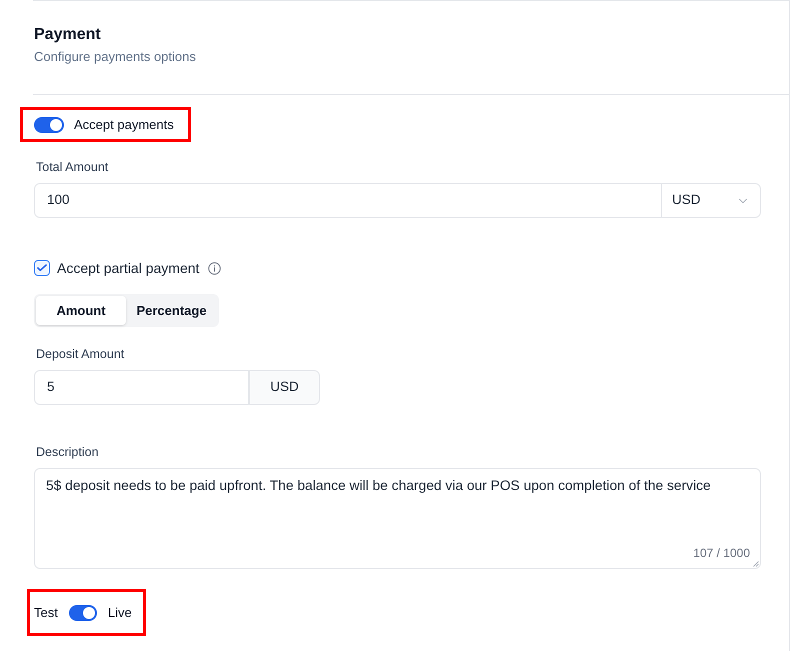 The height and width of the screenshot is (651, 800). I want to click on field-label: Total Amount, so click(72, 167).